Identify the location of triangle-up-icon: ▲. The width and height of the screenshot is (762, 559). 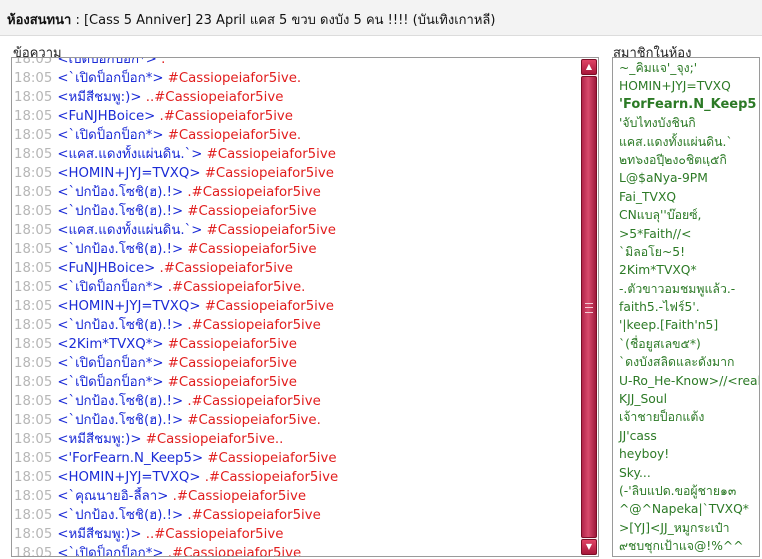
(589, 66).